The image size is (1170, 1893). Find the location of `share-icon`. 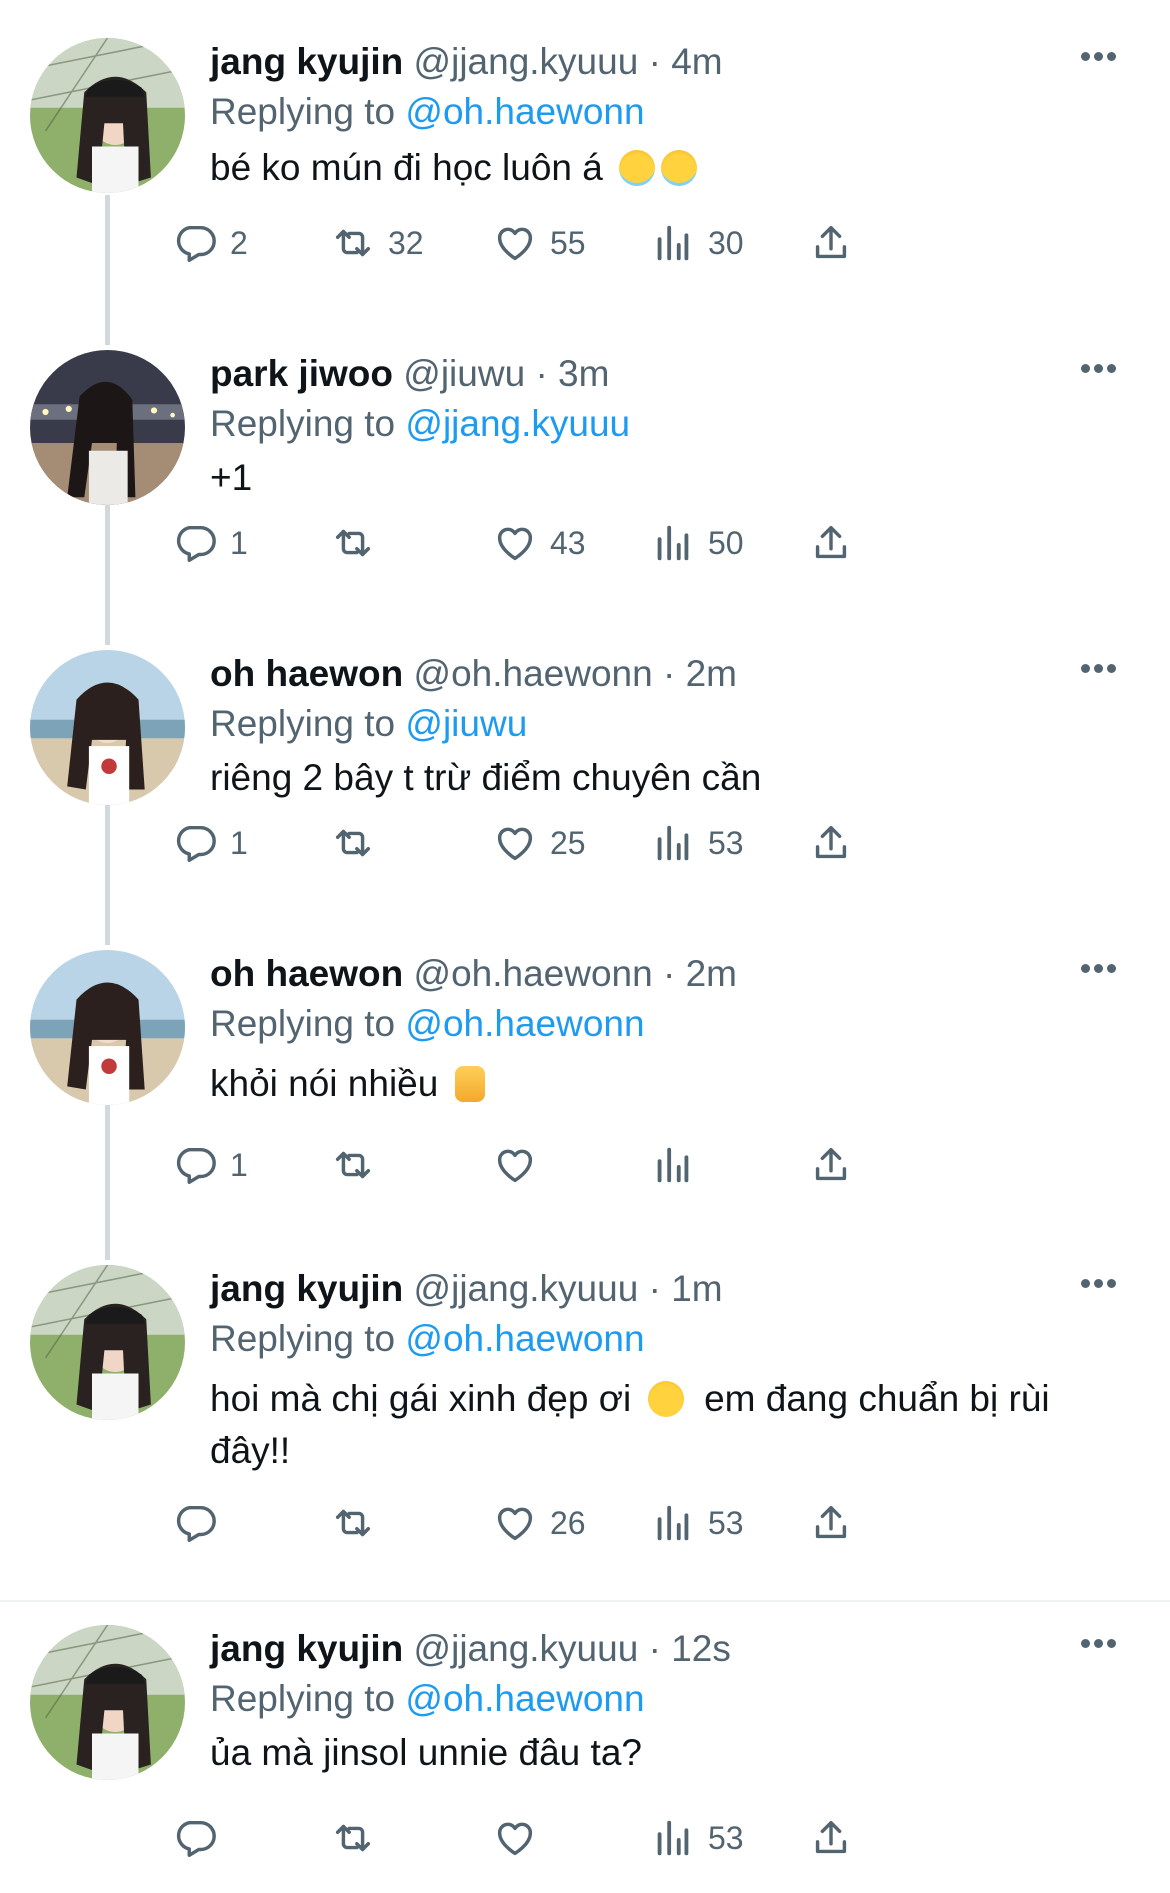

share-icon is located at coordinates (831, 1165).